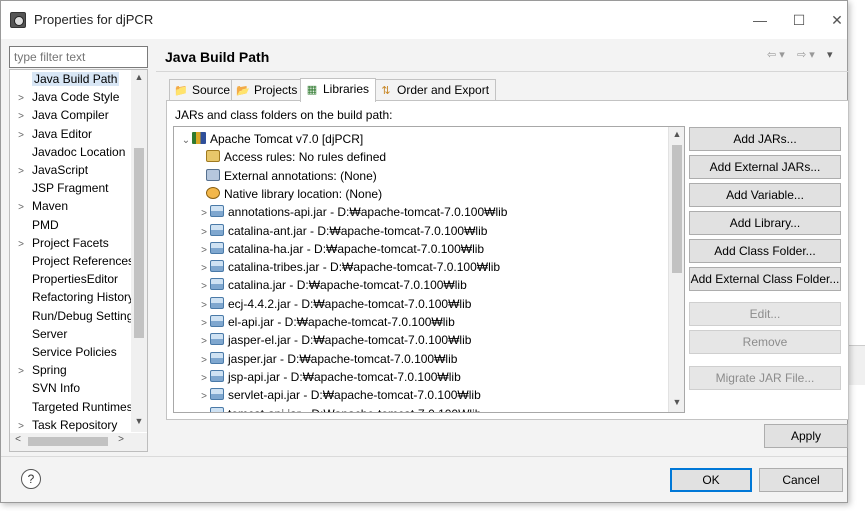 The image size is (865, 511). What do you see at coordinates (65, 79) in the screenshot?
I see `nav-item: Java Build Path` at bounding box center [65, 79].